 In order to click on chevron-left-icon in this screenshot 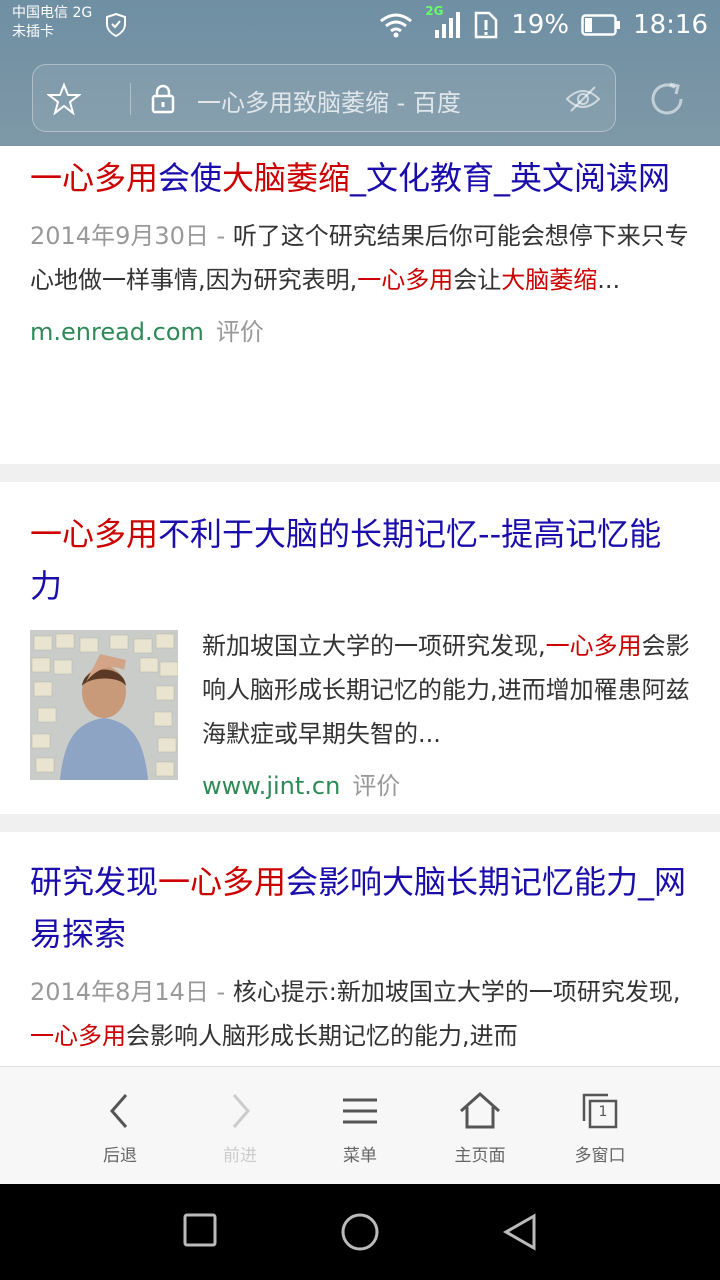, I will do `click(119, 1111)`.